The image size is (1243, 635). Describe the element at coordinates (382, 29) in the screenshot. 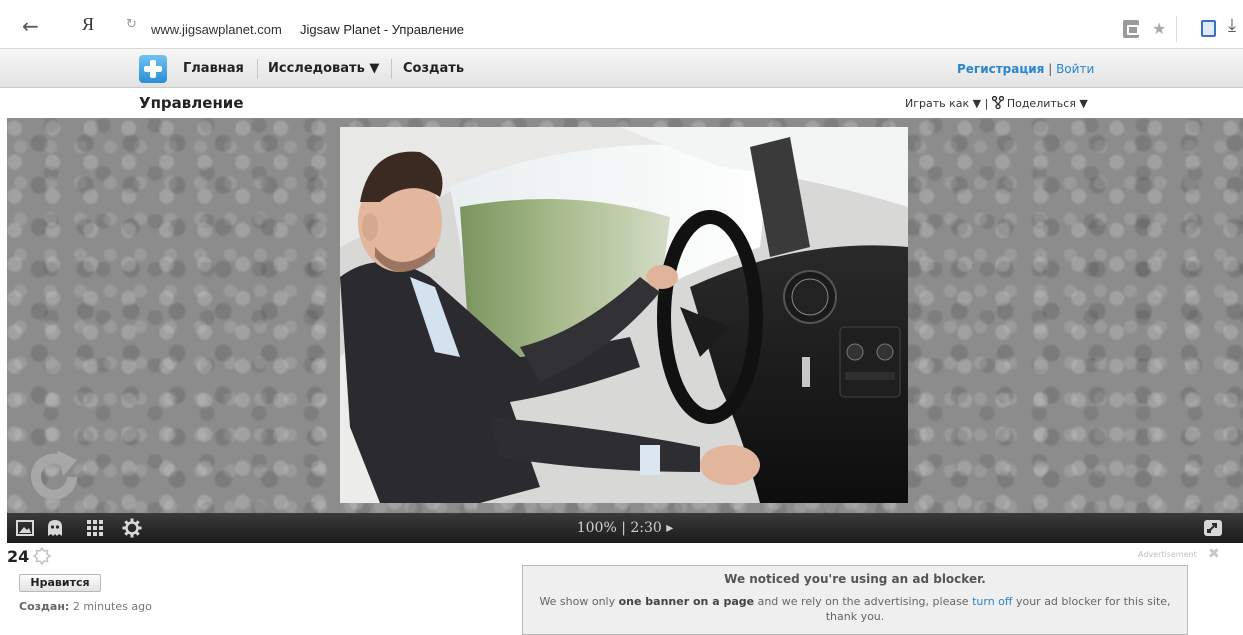

I see `address-bar-page-title: Jigsaw Planet - Управление` at that location.